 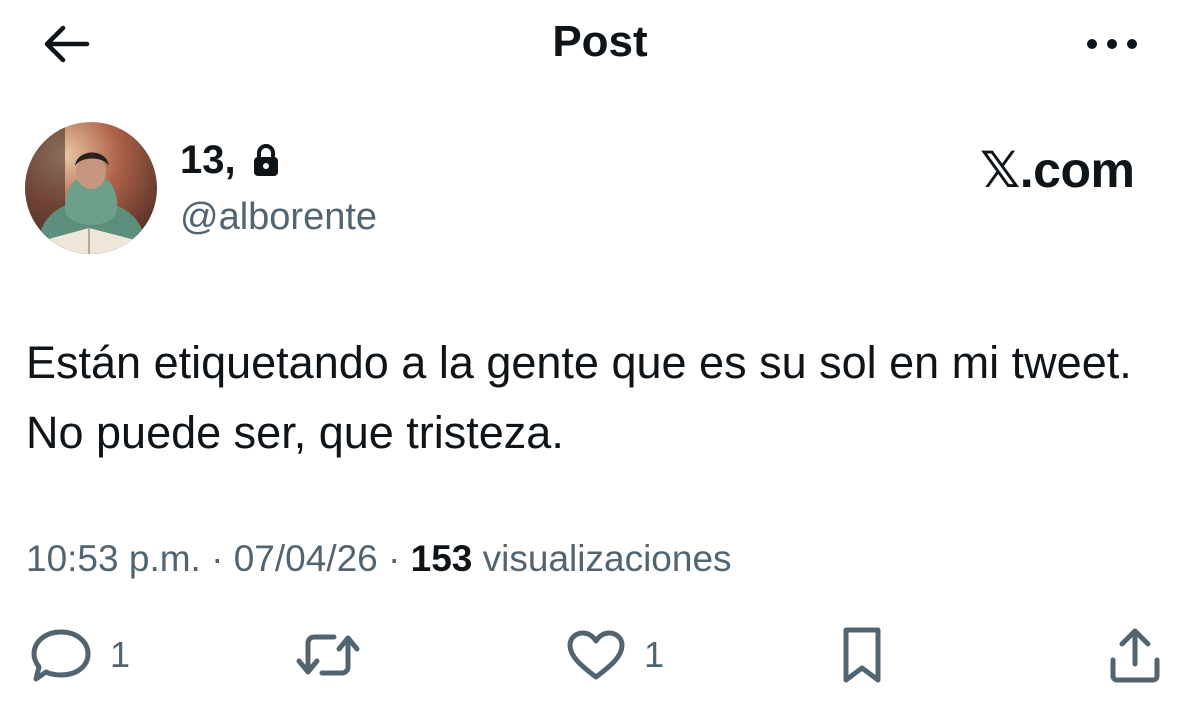 I want to click on more-options-button, so click(x=1112, y=44).